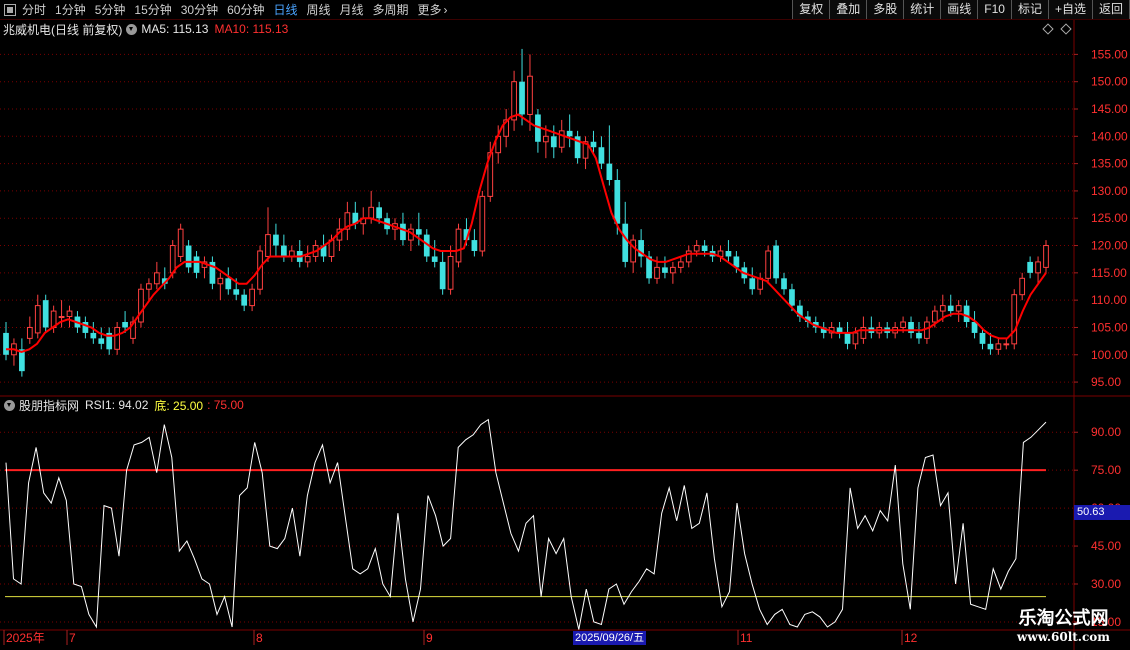 The height and width of the screenshot is (650, 1130). I want to click on rsi-tick-label: 75.00, so click(1106, 470).